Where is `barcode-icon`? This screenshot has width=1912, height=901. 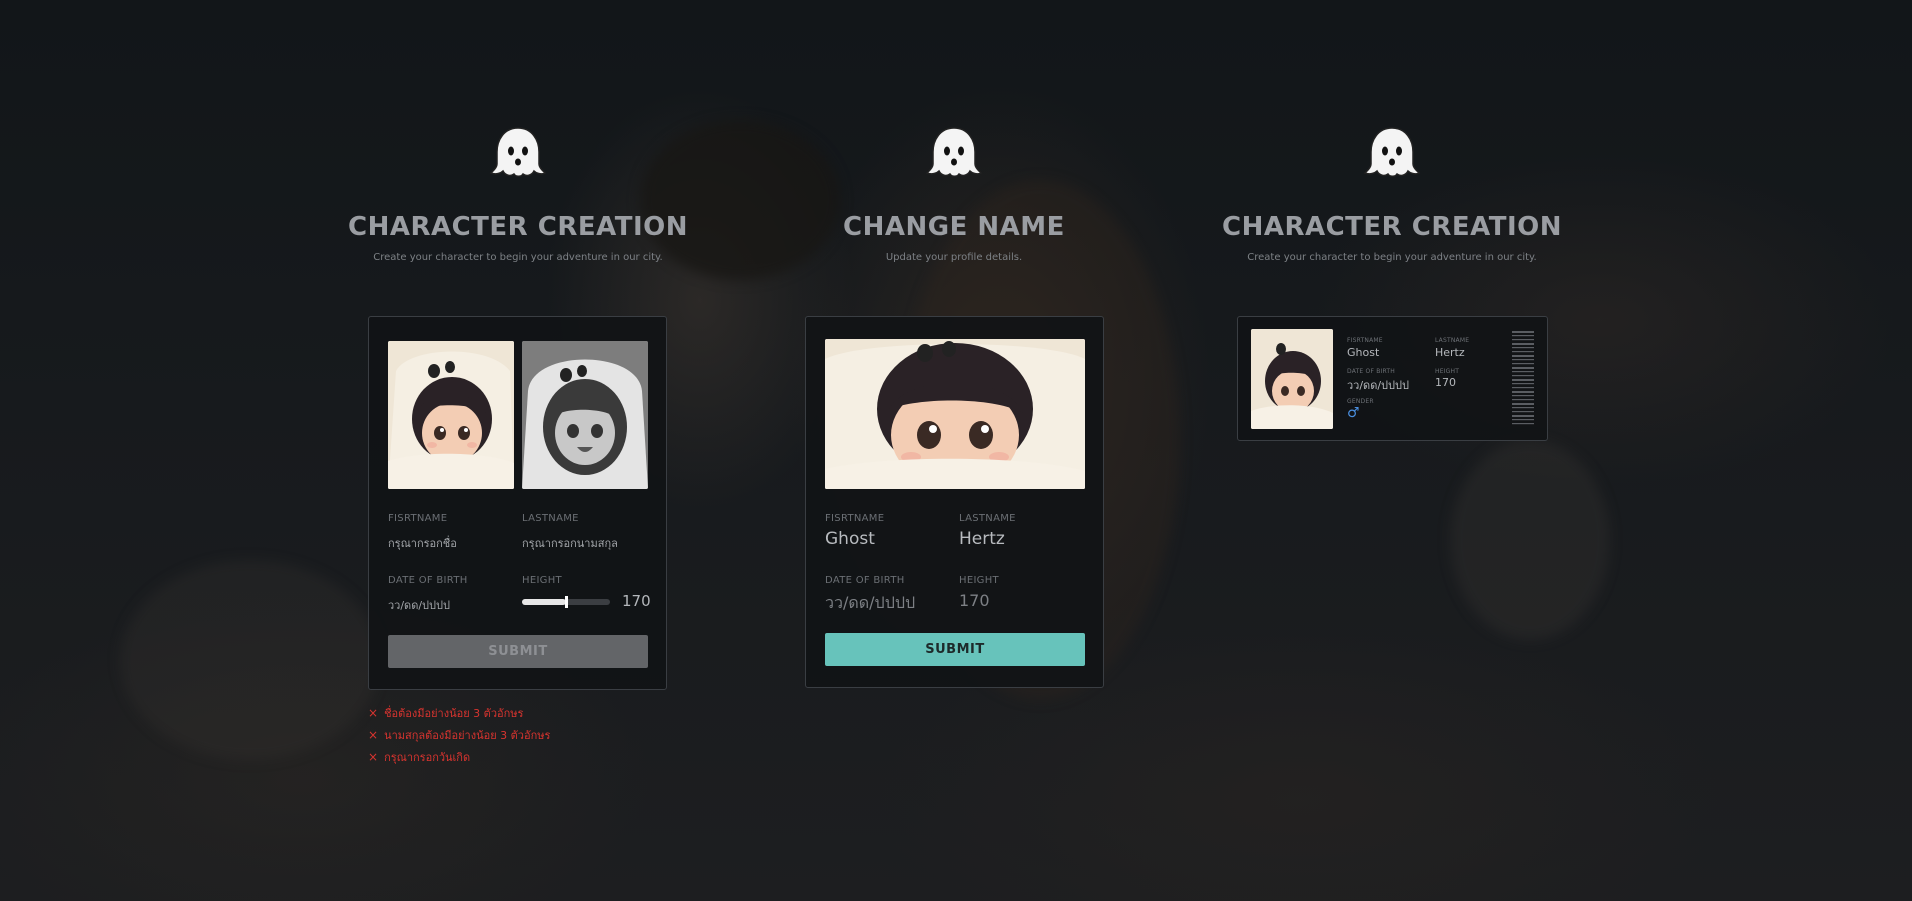
barcode-icon is located at coordinates (1523, 378).